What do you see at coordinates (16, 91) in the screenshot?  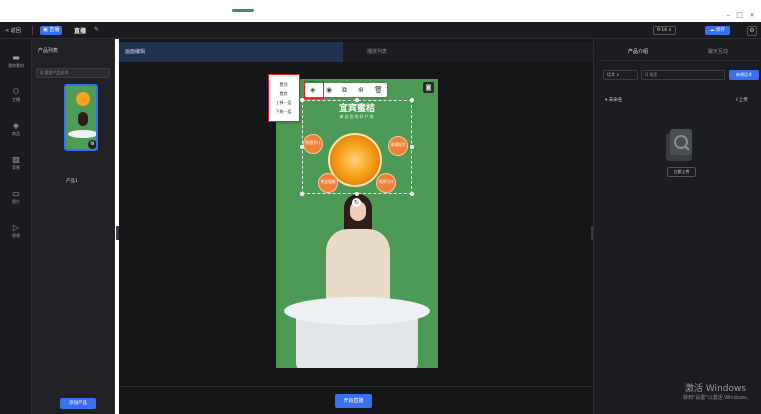 I see `person-icon: ⚇` at bounding box center [16, 91].